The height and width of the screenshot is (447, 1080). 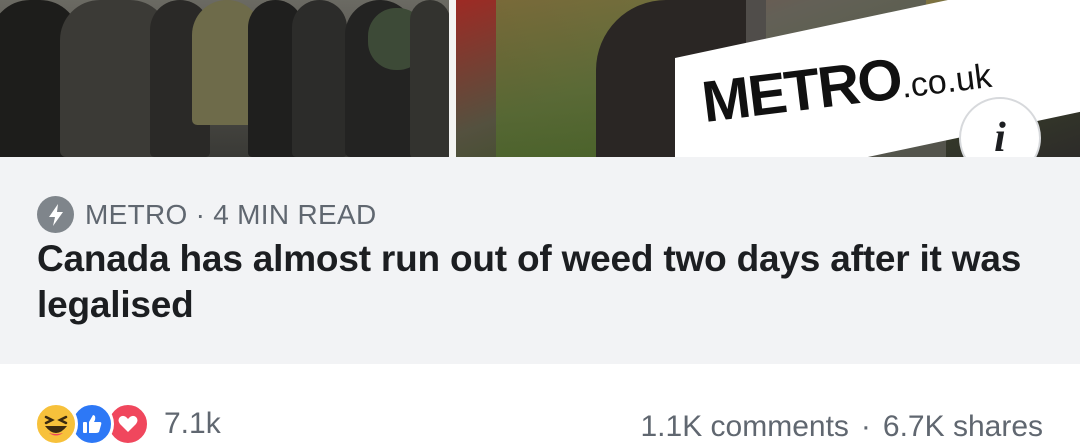 I want to click on reaction-count: 7.1k, so click(x=192, y=423).